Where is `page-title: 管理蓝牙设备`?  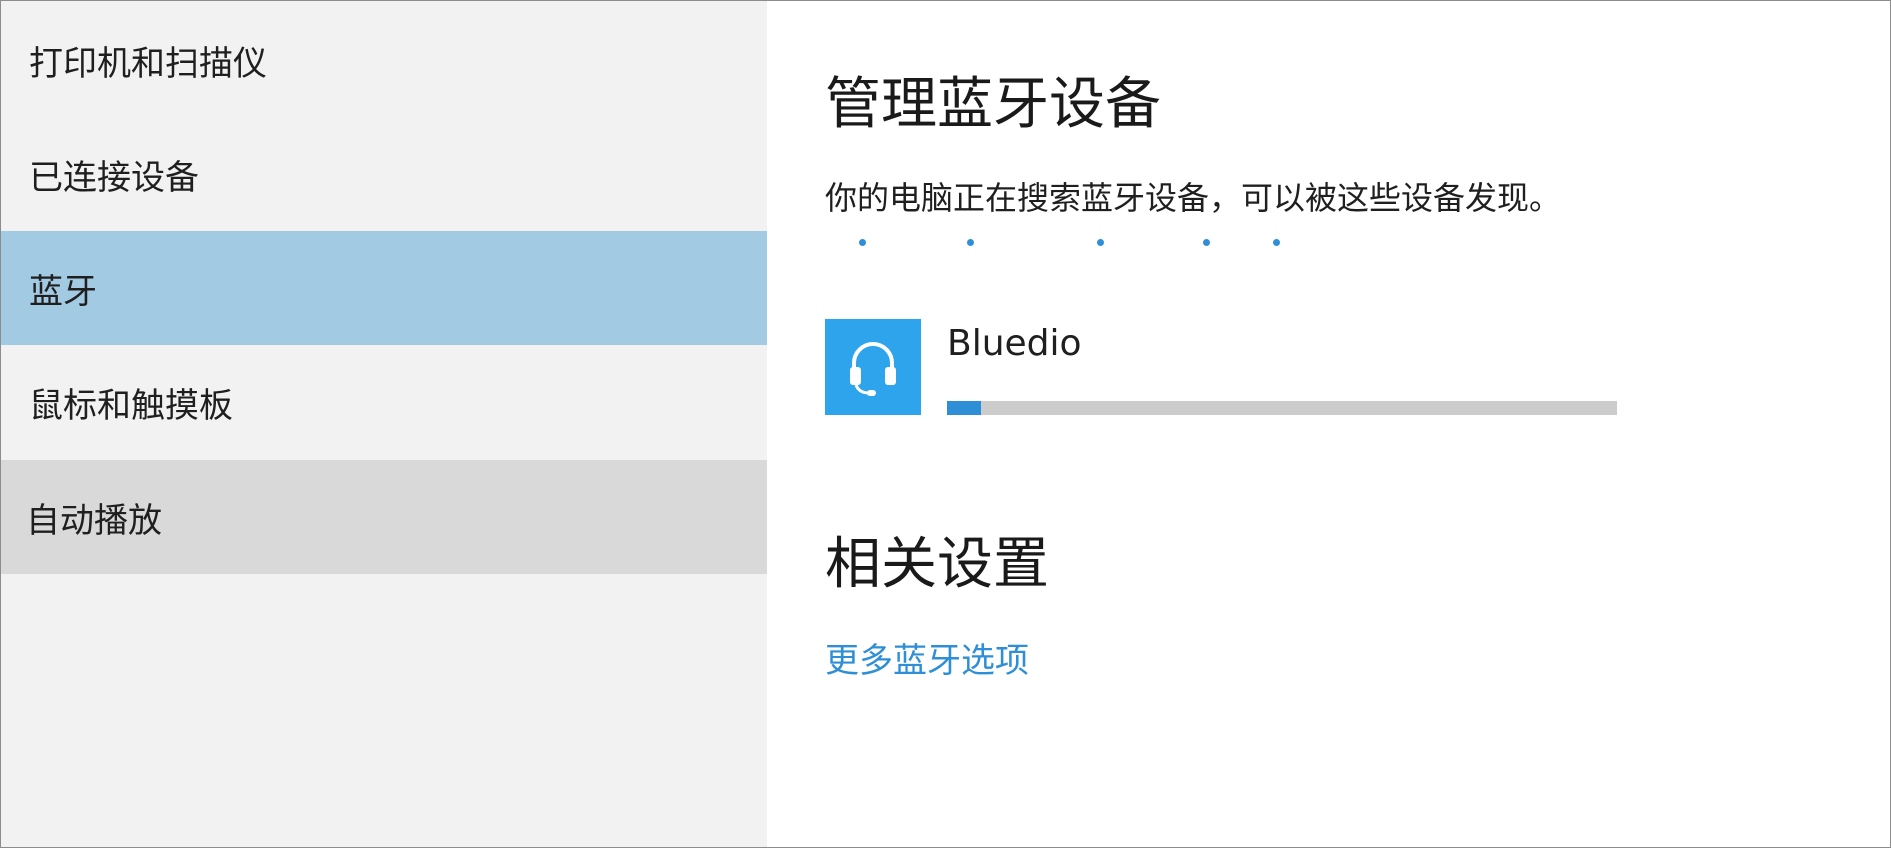
page-title: 管理蓝牙设备 is located at coordinates (993, 104).